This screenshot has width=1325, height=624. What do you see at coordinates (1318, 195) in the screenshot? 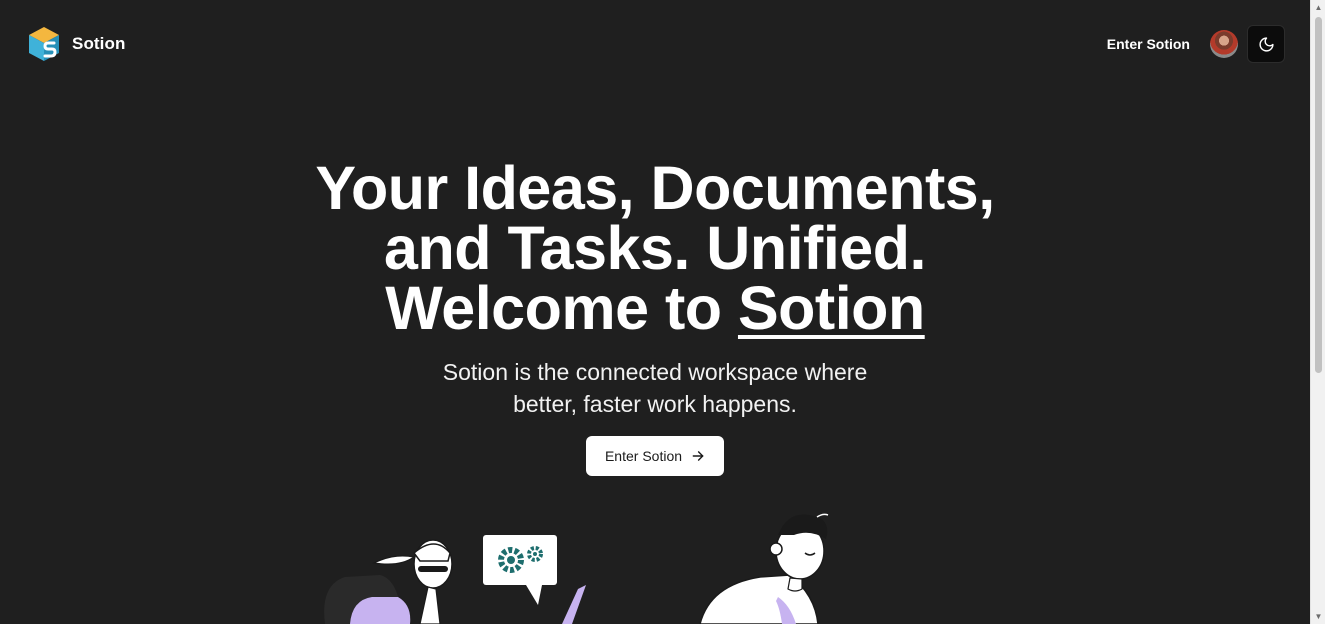
I see `scrollbar-thumb` at bounding box center [1318, 195].